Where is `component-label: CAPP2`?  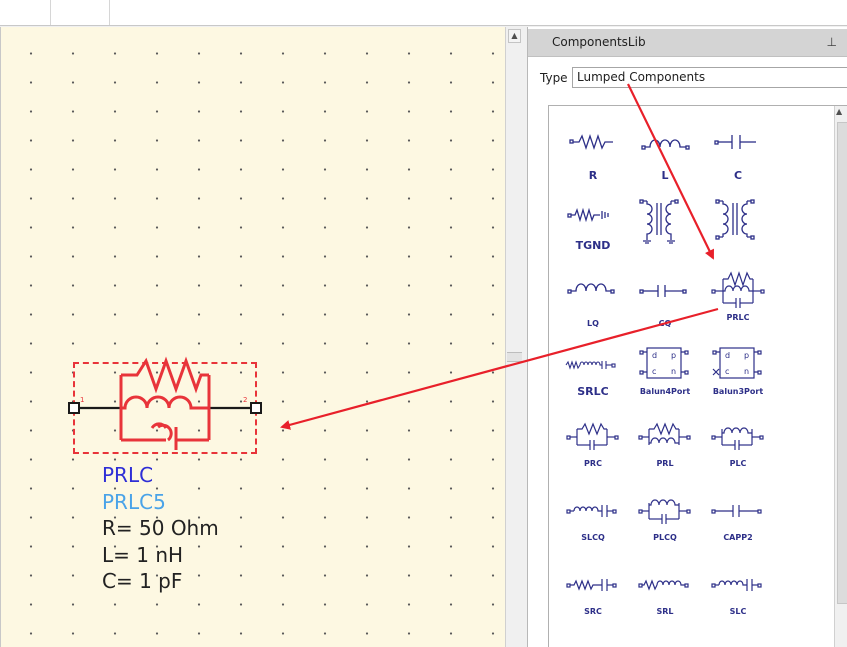 component-label: CAPP2 is located at coordinates (738, 537).